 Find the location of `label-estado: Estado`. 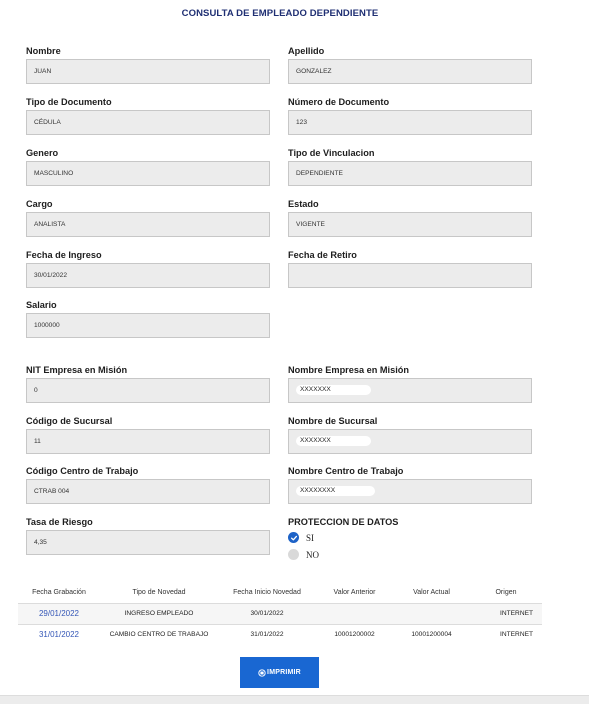

label-estado: Estado is located at coordinates (303, 204).